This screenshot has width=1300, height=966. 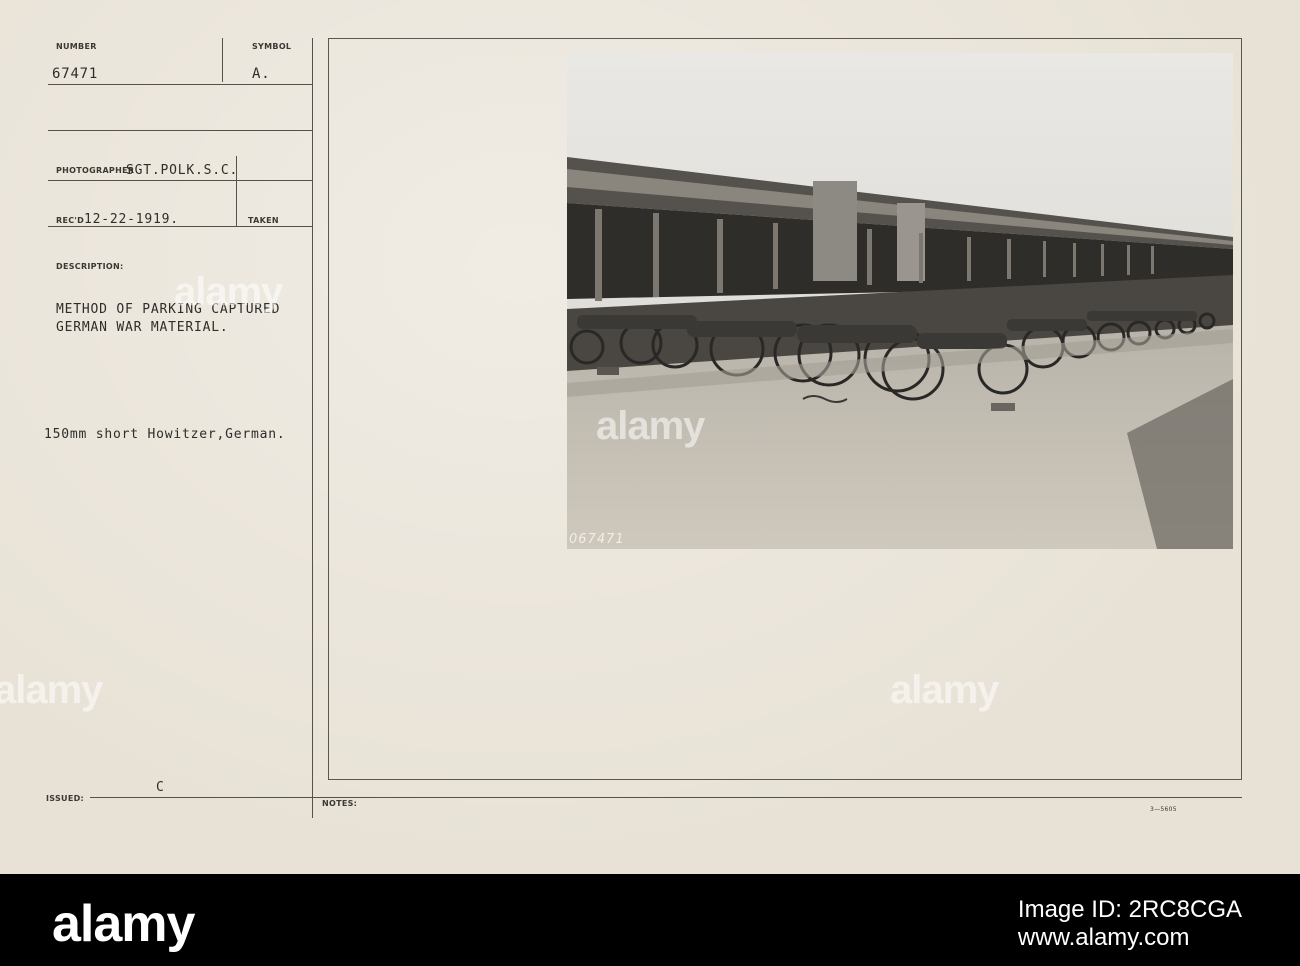 I want to click on negative-number: 067471, so click(x=597, y=539).